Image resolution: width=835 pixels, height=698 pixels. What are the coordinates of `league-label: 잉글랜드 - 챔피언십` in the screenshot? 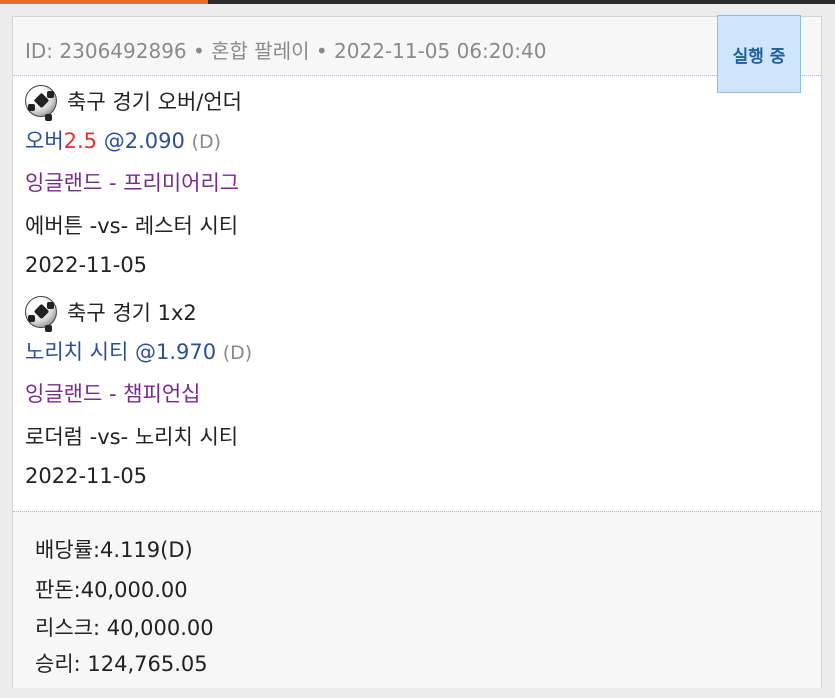 It's located at (113, 394).